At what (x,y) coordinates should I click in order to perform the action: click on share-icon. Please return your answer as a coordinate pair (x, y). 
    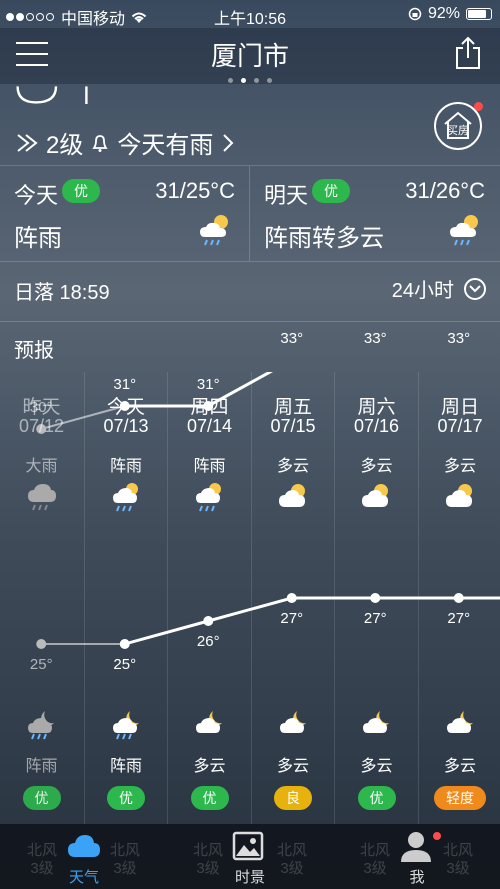
    Looking at the image, I should click on (468, 53).